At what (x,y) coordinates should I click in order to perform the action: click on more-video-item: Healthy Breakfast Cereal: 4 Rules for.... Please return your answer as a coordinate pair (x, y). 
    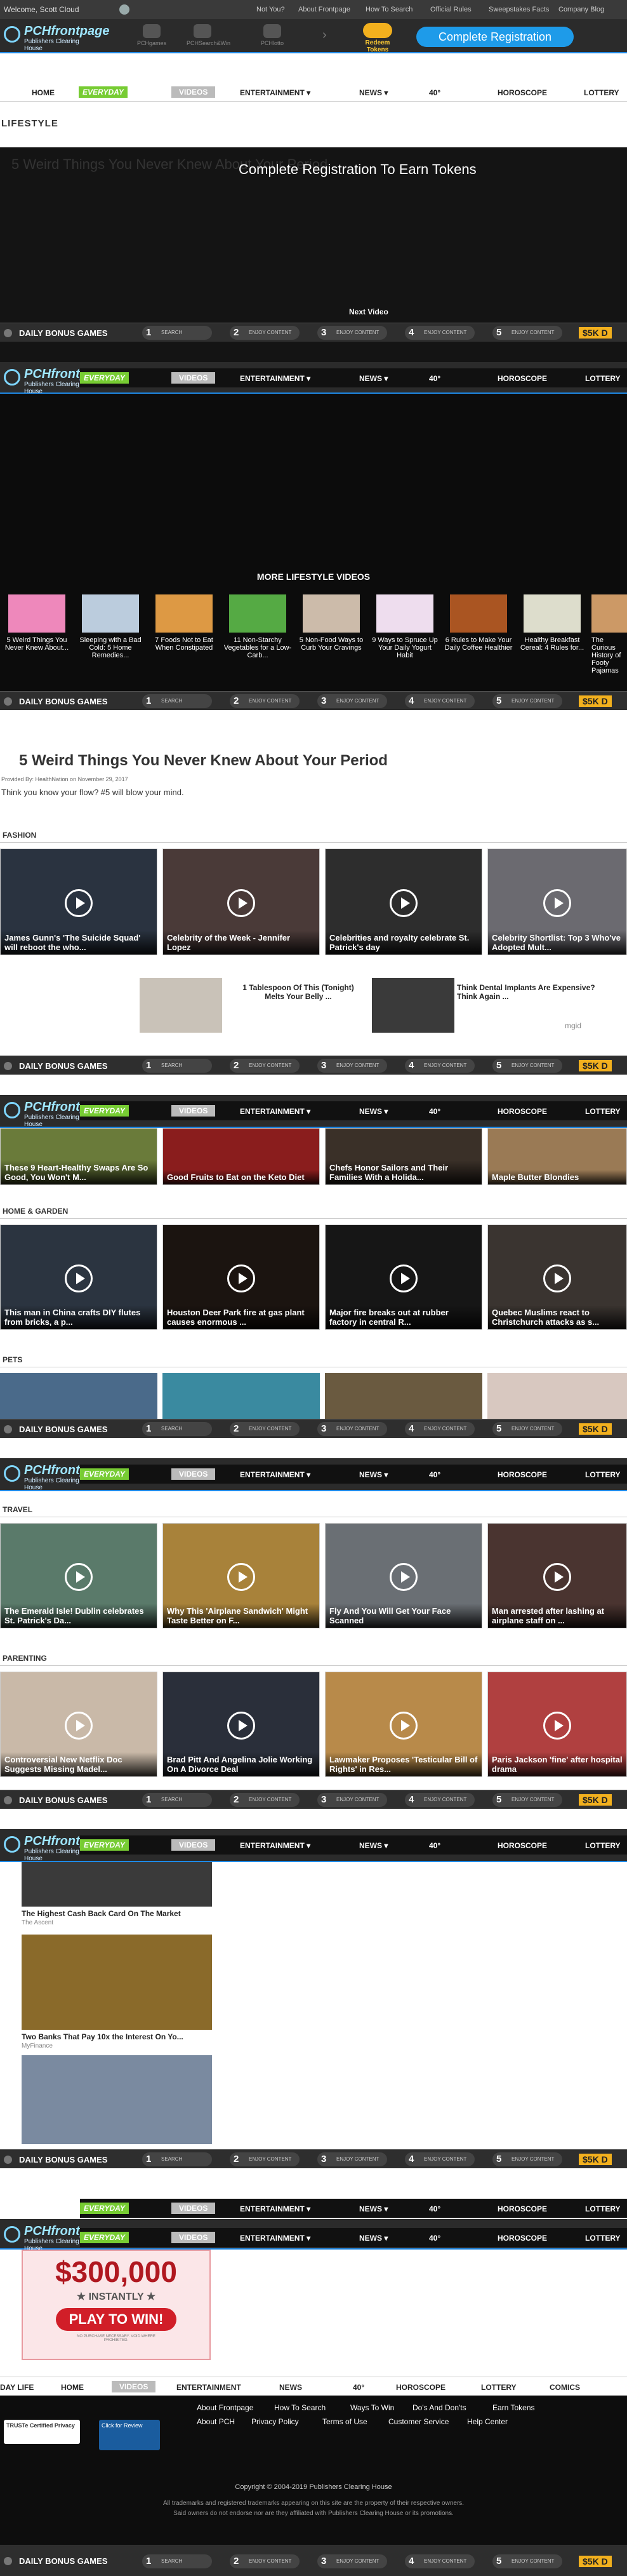
    Looking at the image, I should click on (552, 623).